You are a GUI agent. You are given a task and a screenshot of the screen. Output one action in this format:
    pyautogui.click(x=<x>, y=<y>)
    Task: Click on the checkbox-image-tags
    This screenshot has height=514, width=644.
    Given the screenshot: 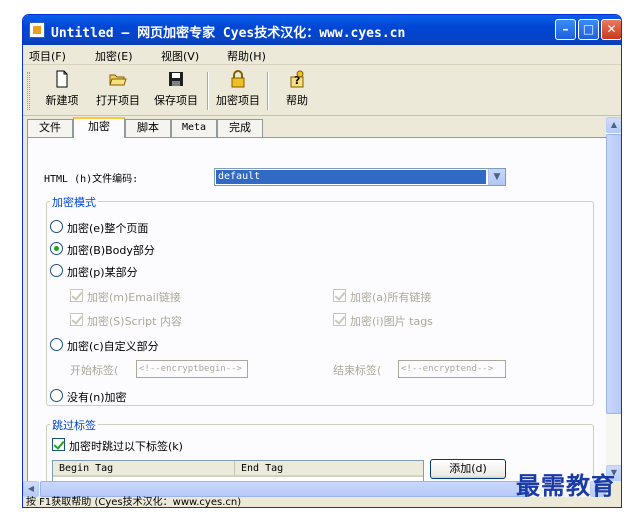 What is the action you would take?
    pyautogui.click(x=339, y=319)
    